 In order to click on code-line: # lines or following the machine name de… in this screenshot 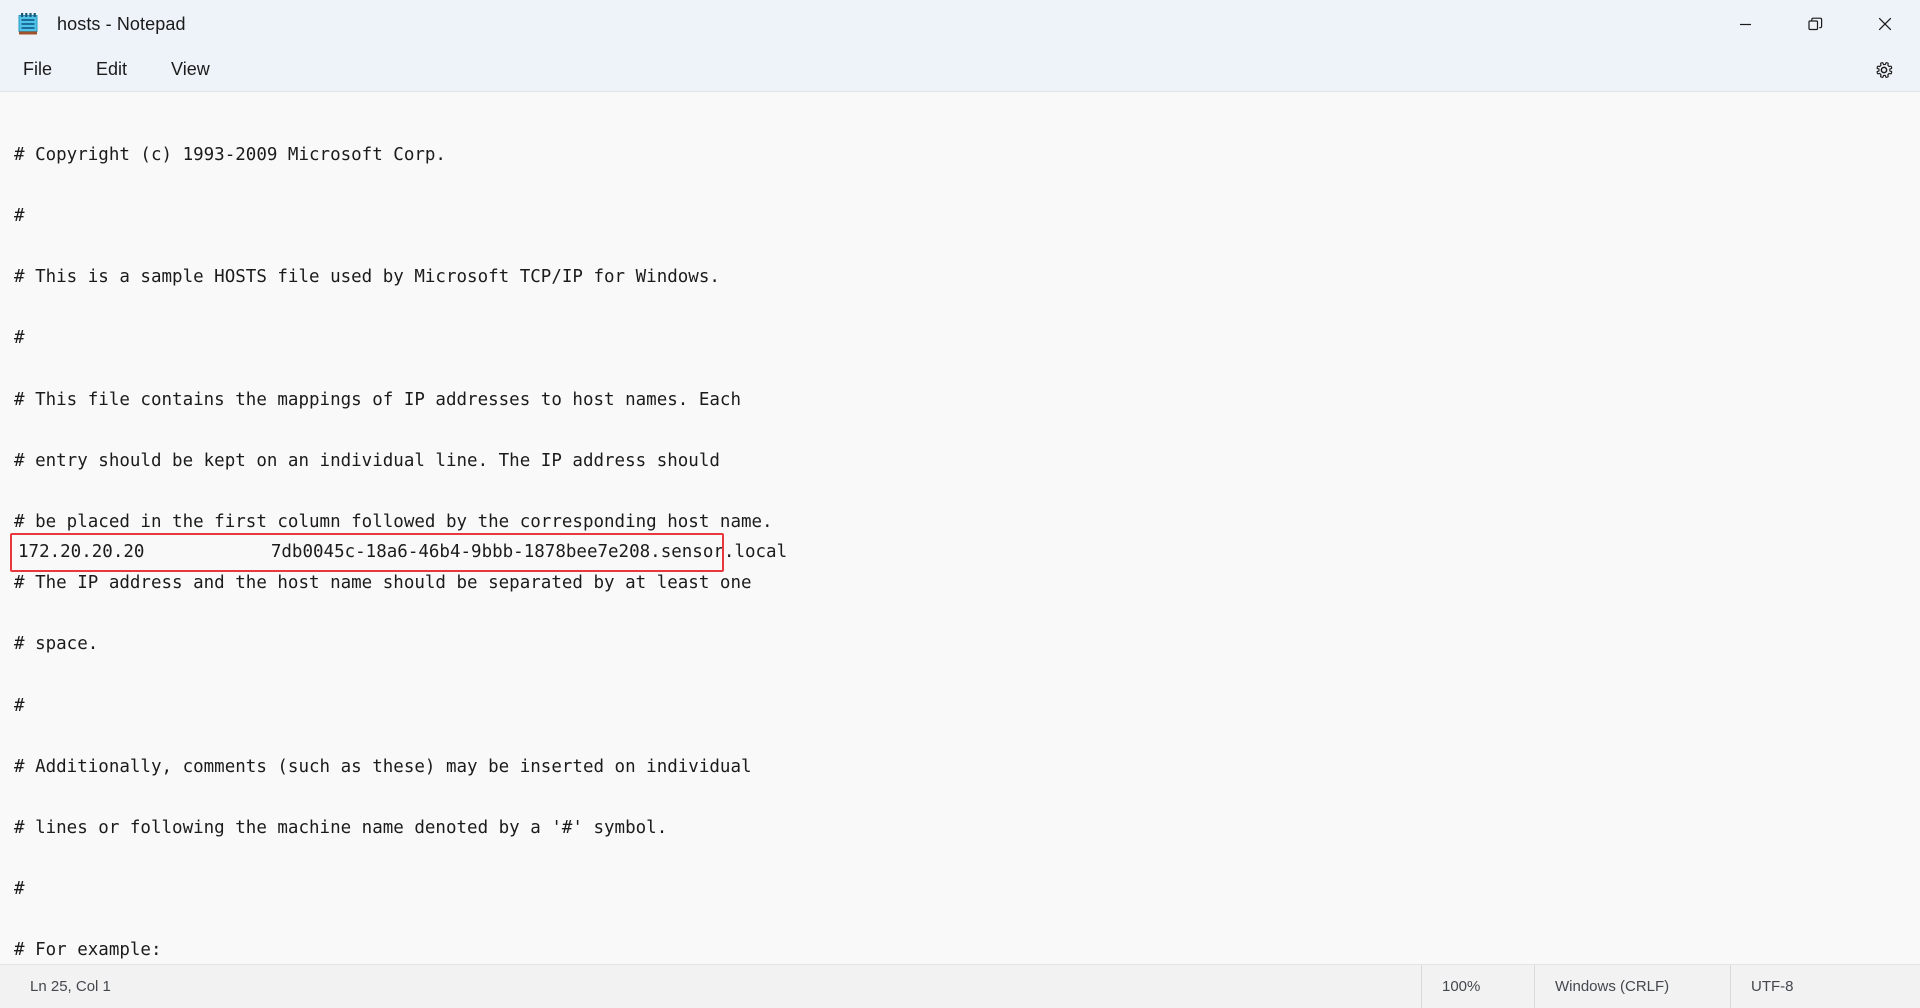, I will do `click(341, 828)`.